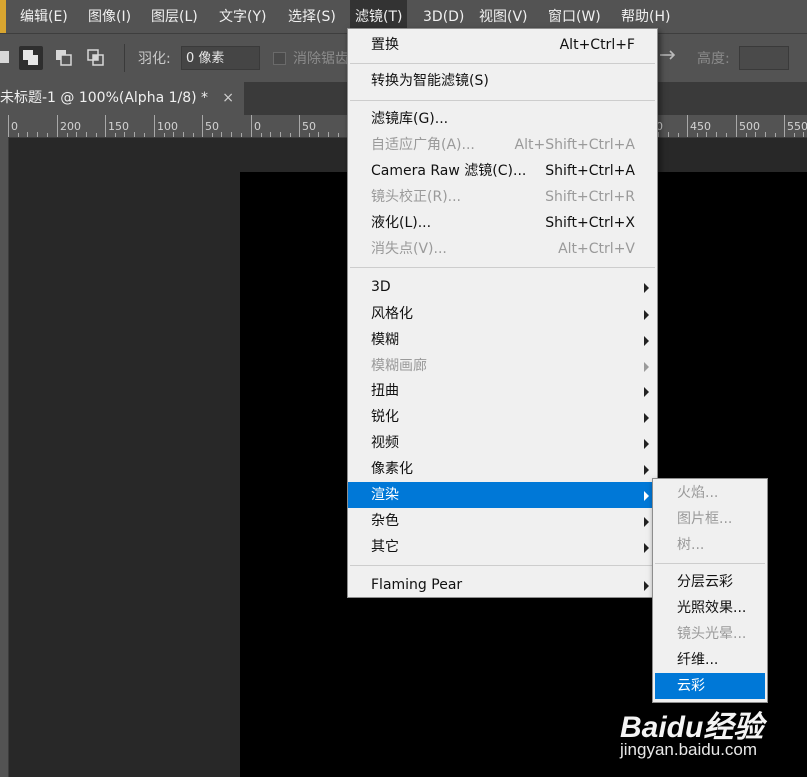  I want to click on menu-item-shortcut: Alt+Ctrl+F, so click(597, 45).